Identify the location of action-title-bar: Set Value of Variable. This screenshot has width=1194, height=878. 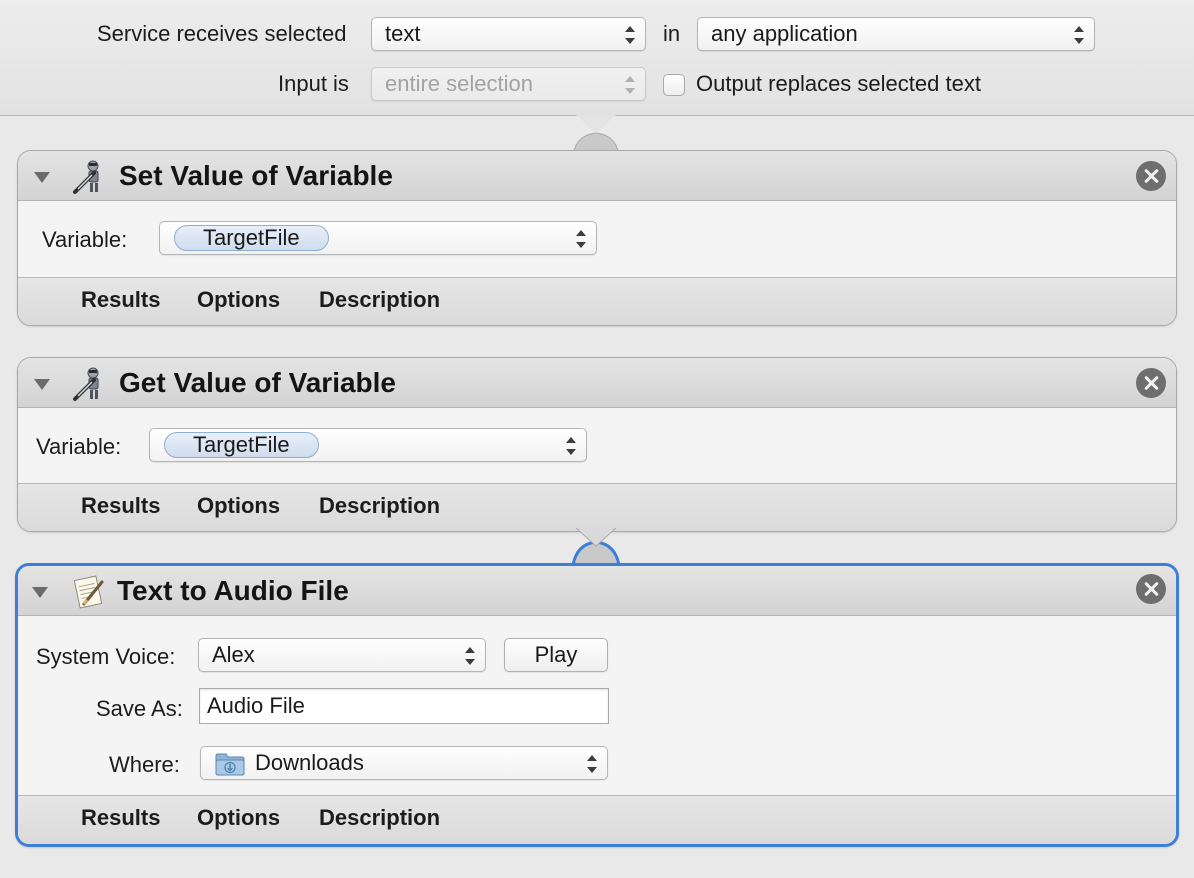
(597, 176).